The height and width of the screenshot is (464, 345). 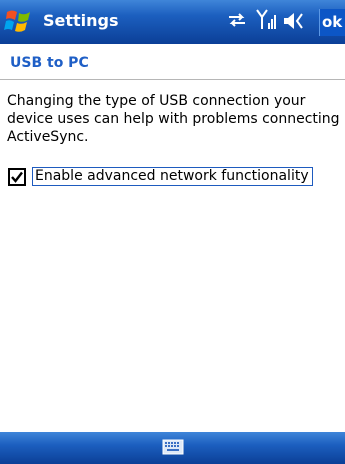 What do you see at coordinates (172, 176) in the screenshot?
I see `advanced-network-label: Enable advanced network functionality` at bounding box center [172, 176].